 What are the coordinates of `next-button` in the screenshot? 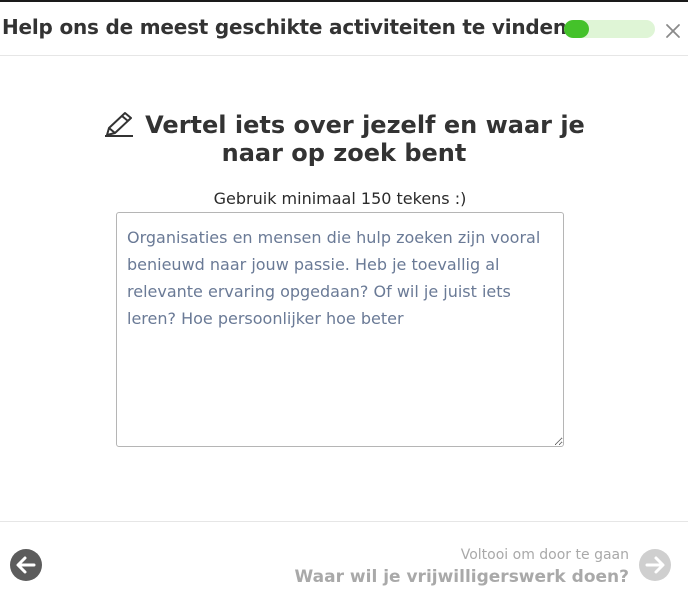 It's located at (655, 565).